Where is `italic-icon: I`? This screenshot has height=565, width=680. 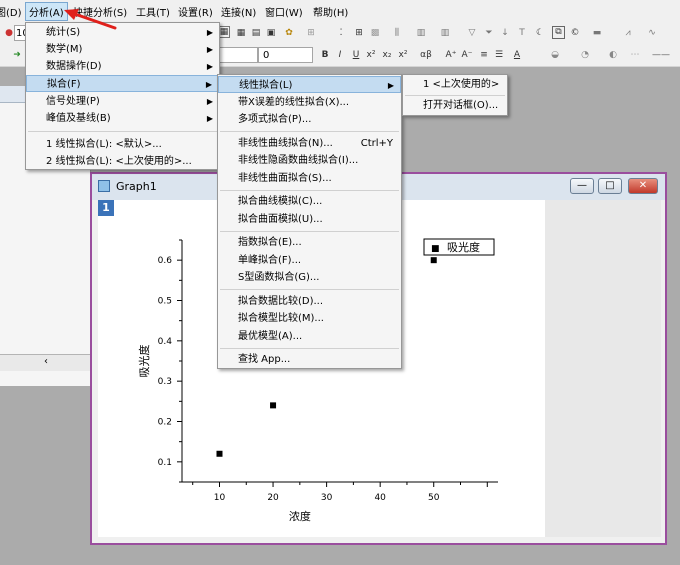 italic-icon: I is located at coordinates (340, 55).